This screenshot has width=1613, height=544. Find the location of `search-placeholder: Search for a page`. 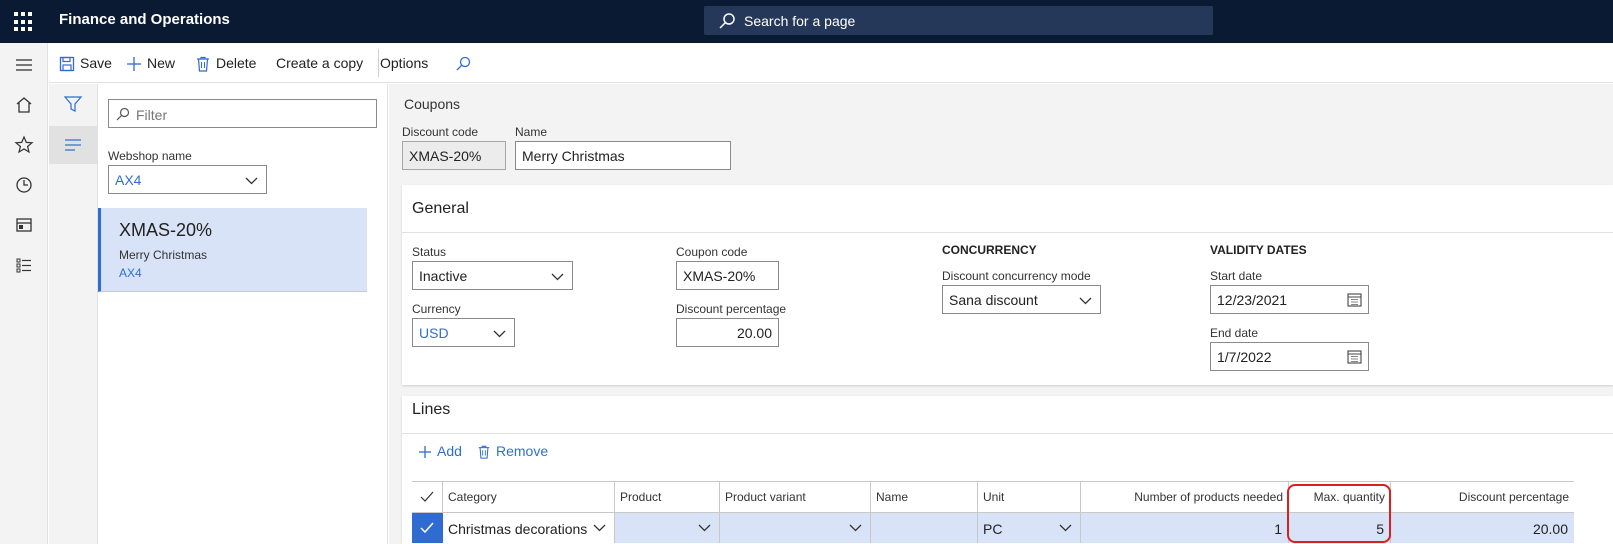

search-placeholder: Search for a page is located at coordinates (800, 21).